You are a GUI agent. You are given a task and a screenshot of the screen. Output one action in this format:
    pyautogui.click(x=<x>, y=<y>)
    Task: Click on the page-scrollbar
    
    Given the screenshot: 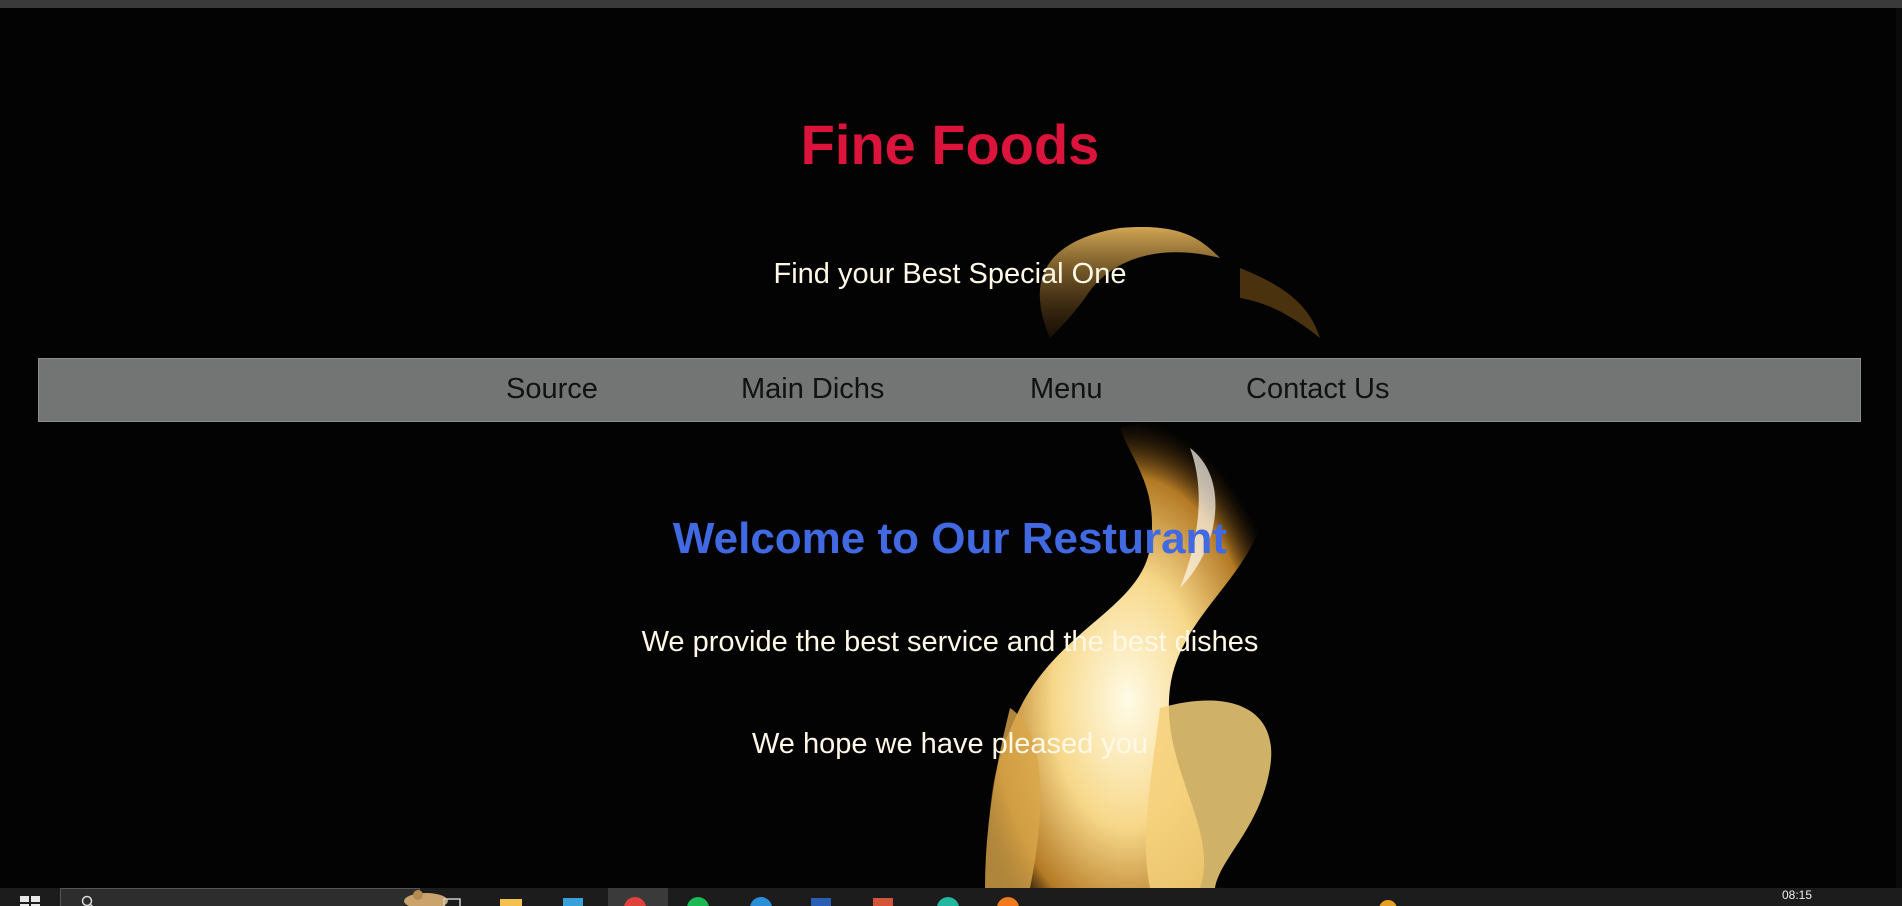 What is the action you would take?
    pyautogui.click(x=1899, y=448)
    